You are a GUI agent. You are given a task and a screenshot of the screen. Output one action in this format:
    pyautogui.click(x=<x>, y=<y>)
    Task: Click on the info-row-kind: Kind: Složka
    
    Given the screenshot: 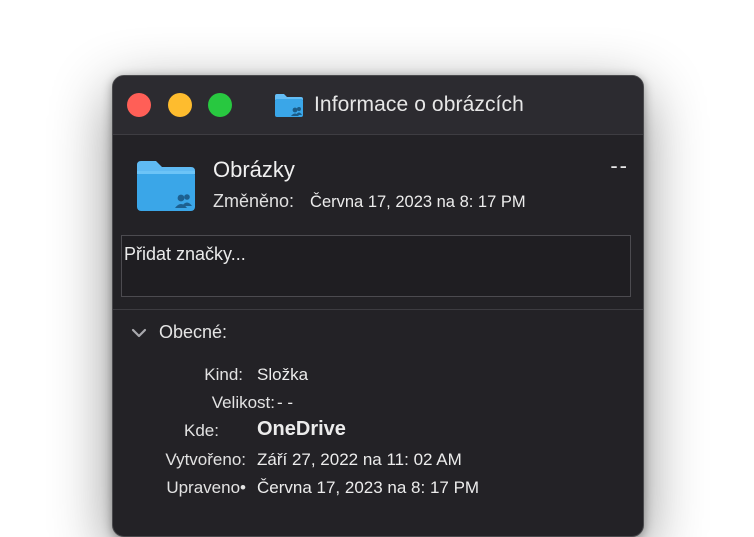 What is the action you would take?
    pyautogui.click(x=378, y=378)
    